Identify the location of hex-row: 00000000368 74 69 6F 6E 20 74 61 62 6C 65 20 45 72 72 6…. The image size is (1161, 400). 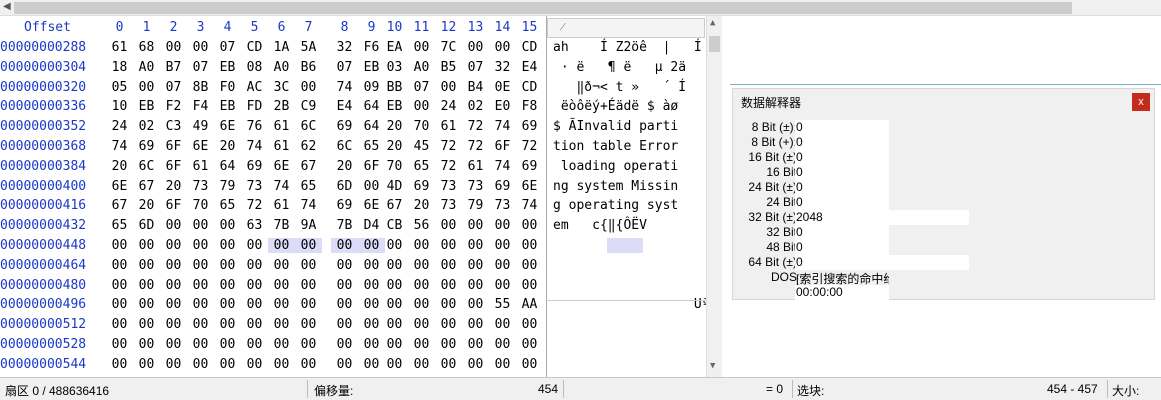
(273, 147).